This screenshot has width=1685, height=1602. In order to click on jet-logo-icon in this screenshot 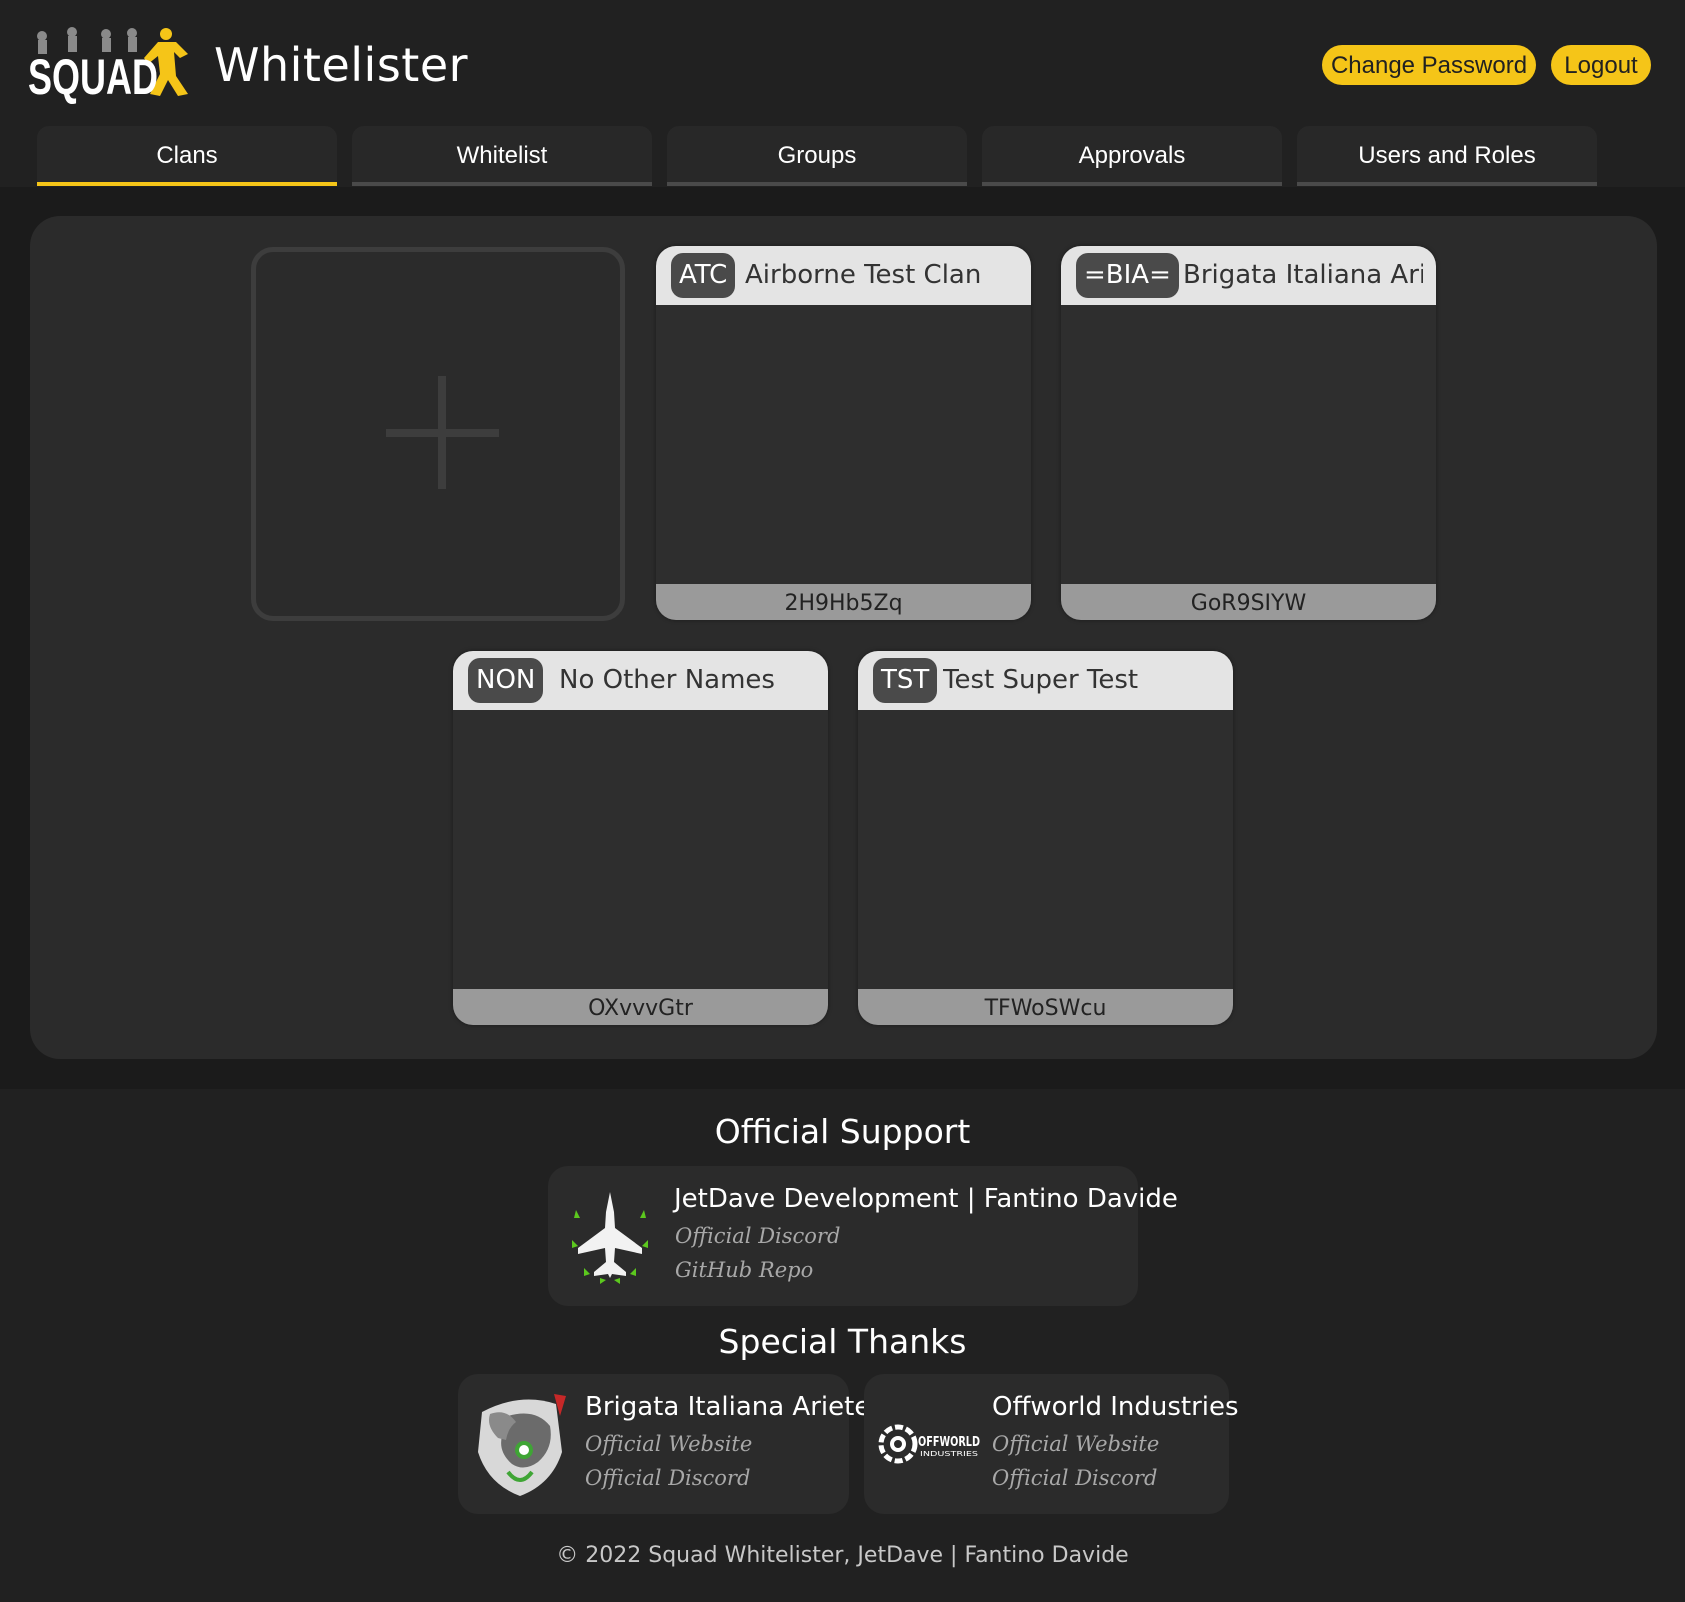, I will do `click(610, 1238)`.